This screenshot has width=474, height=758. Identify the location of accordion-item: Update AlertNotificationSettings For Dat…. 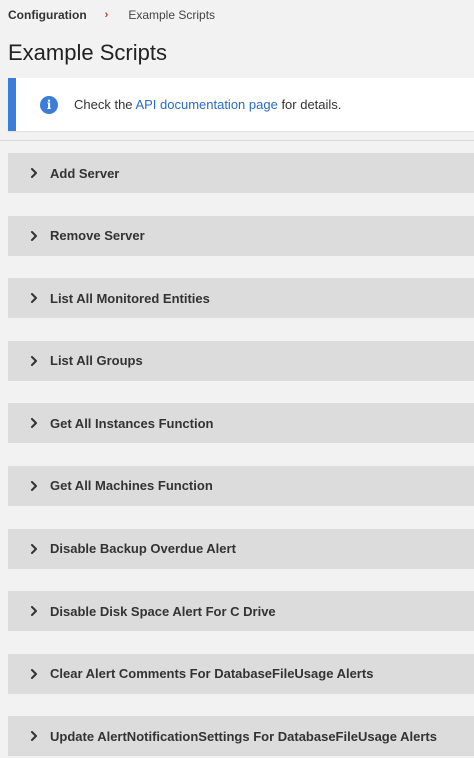
(241, 736).